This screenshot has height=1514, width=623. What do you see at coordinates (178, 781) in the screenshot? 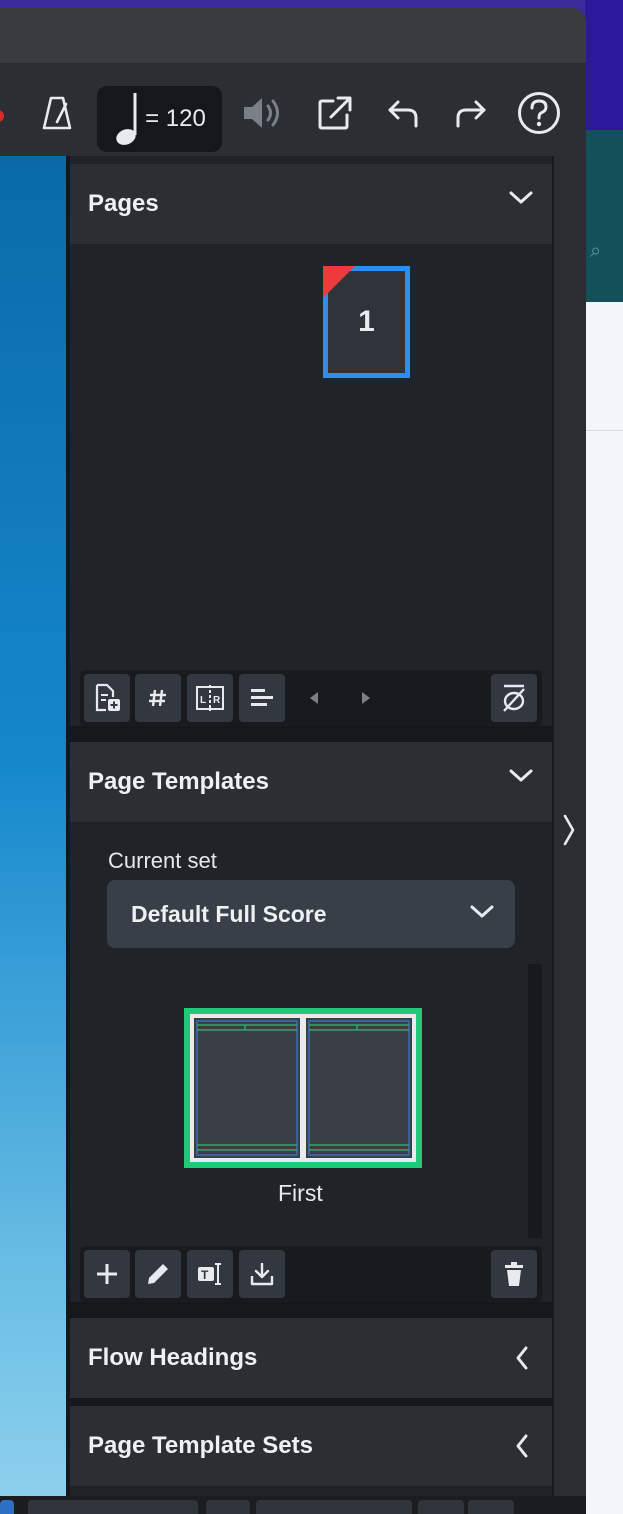
I see `section-title: Page Templates` at bounding box center [178, 781].